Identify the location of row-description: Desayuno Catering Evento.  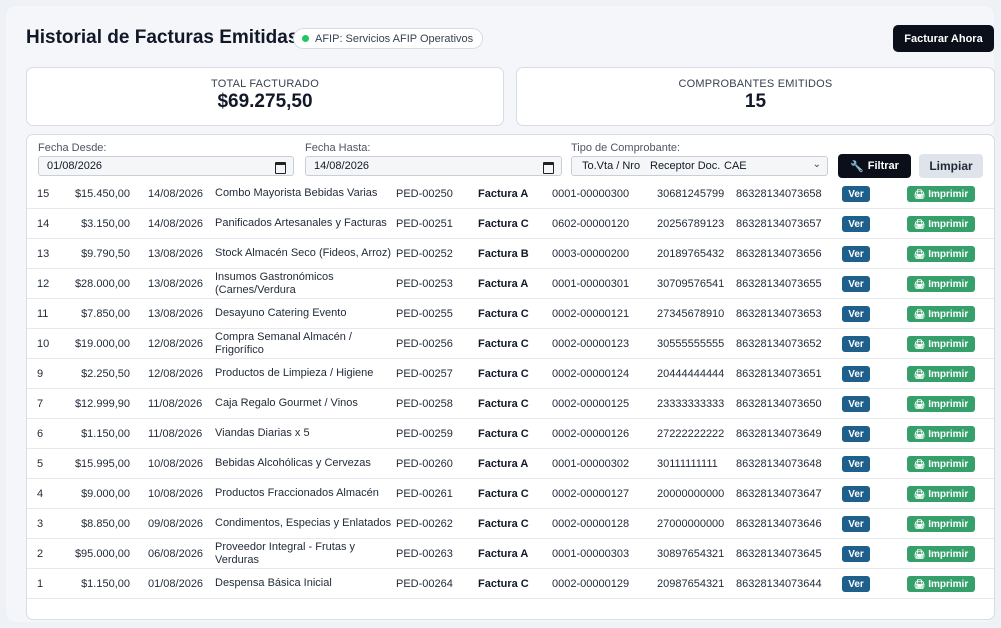
(281, 313).